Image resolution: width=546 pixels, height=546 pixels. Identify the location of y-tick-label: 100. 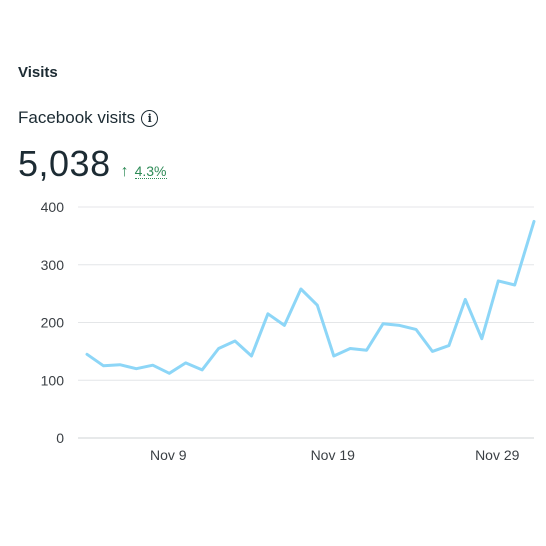
(53, 380).